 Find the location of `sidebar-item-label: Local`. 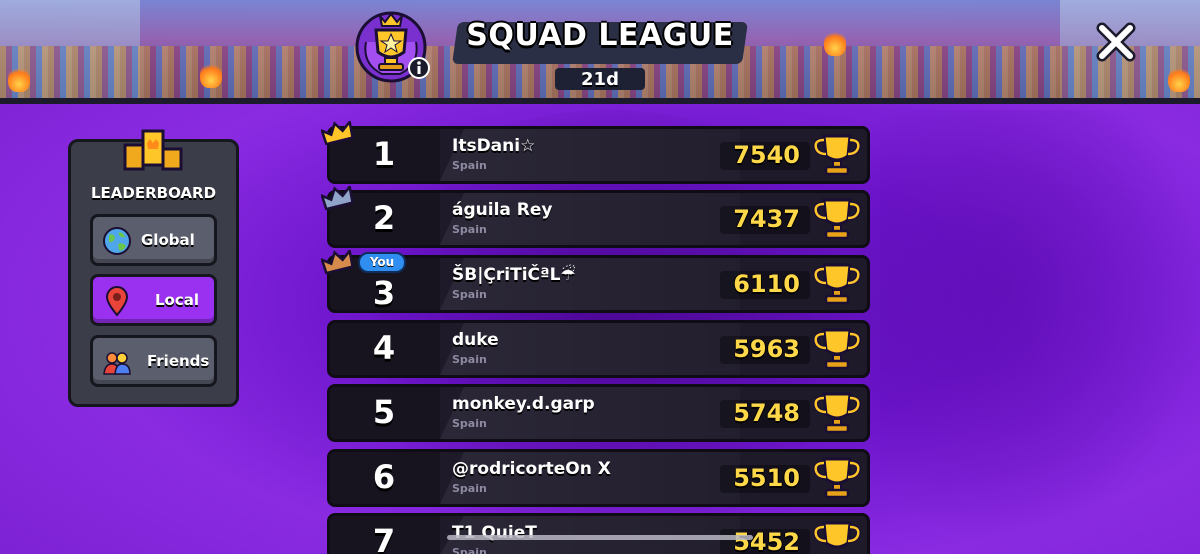

sidebar-item-label: Local is located at coordinates (177, 300).